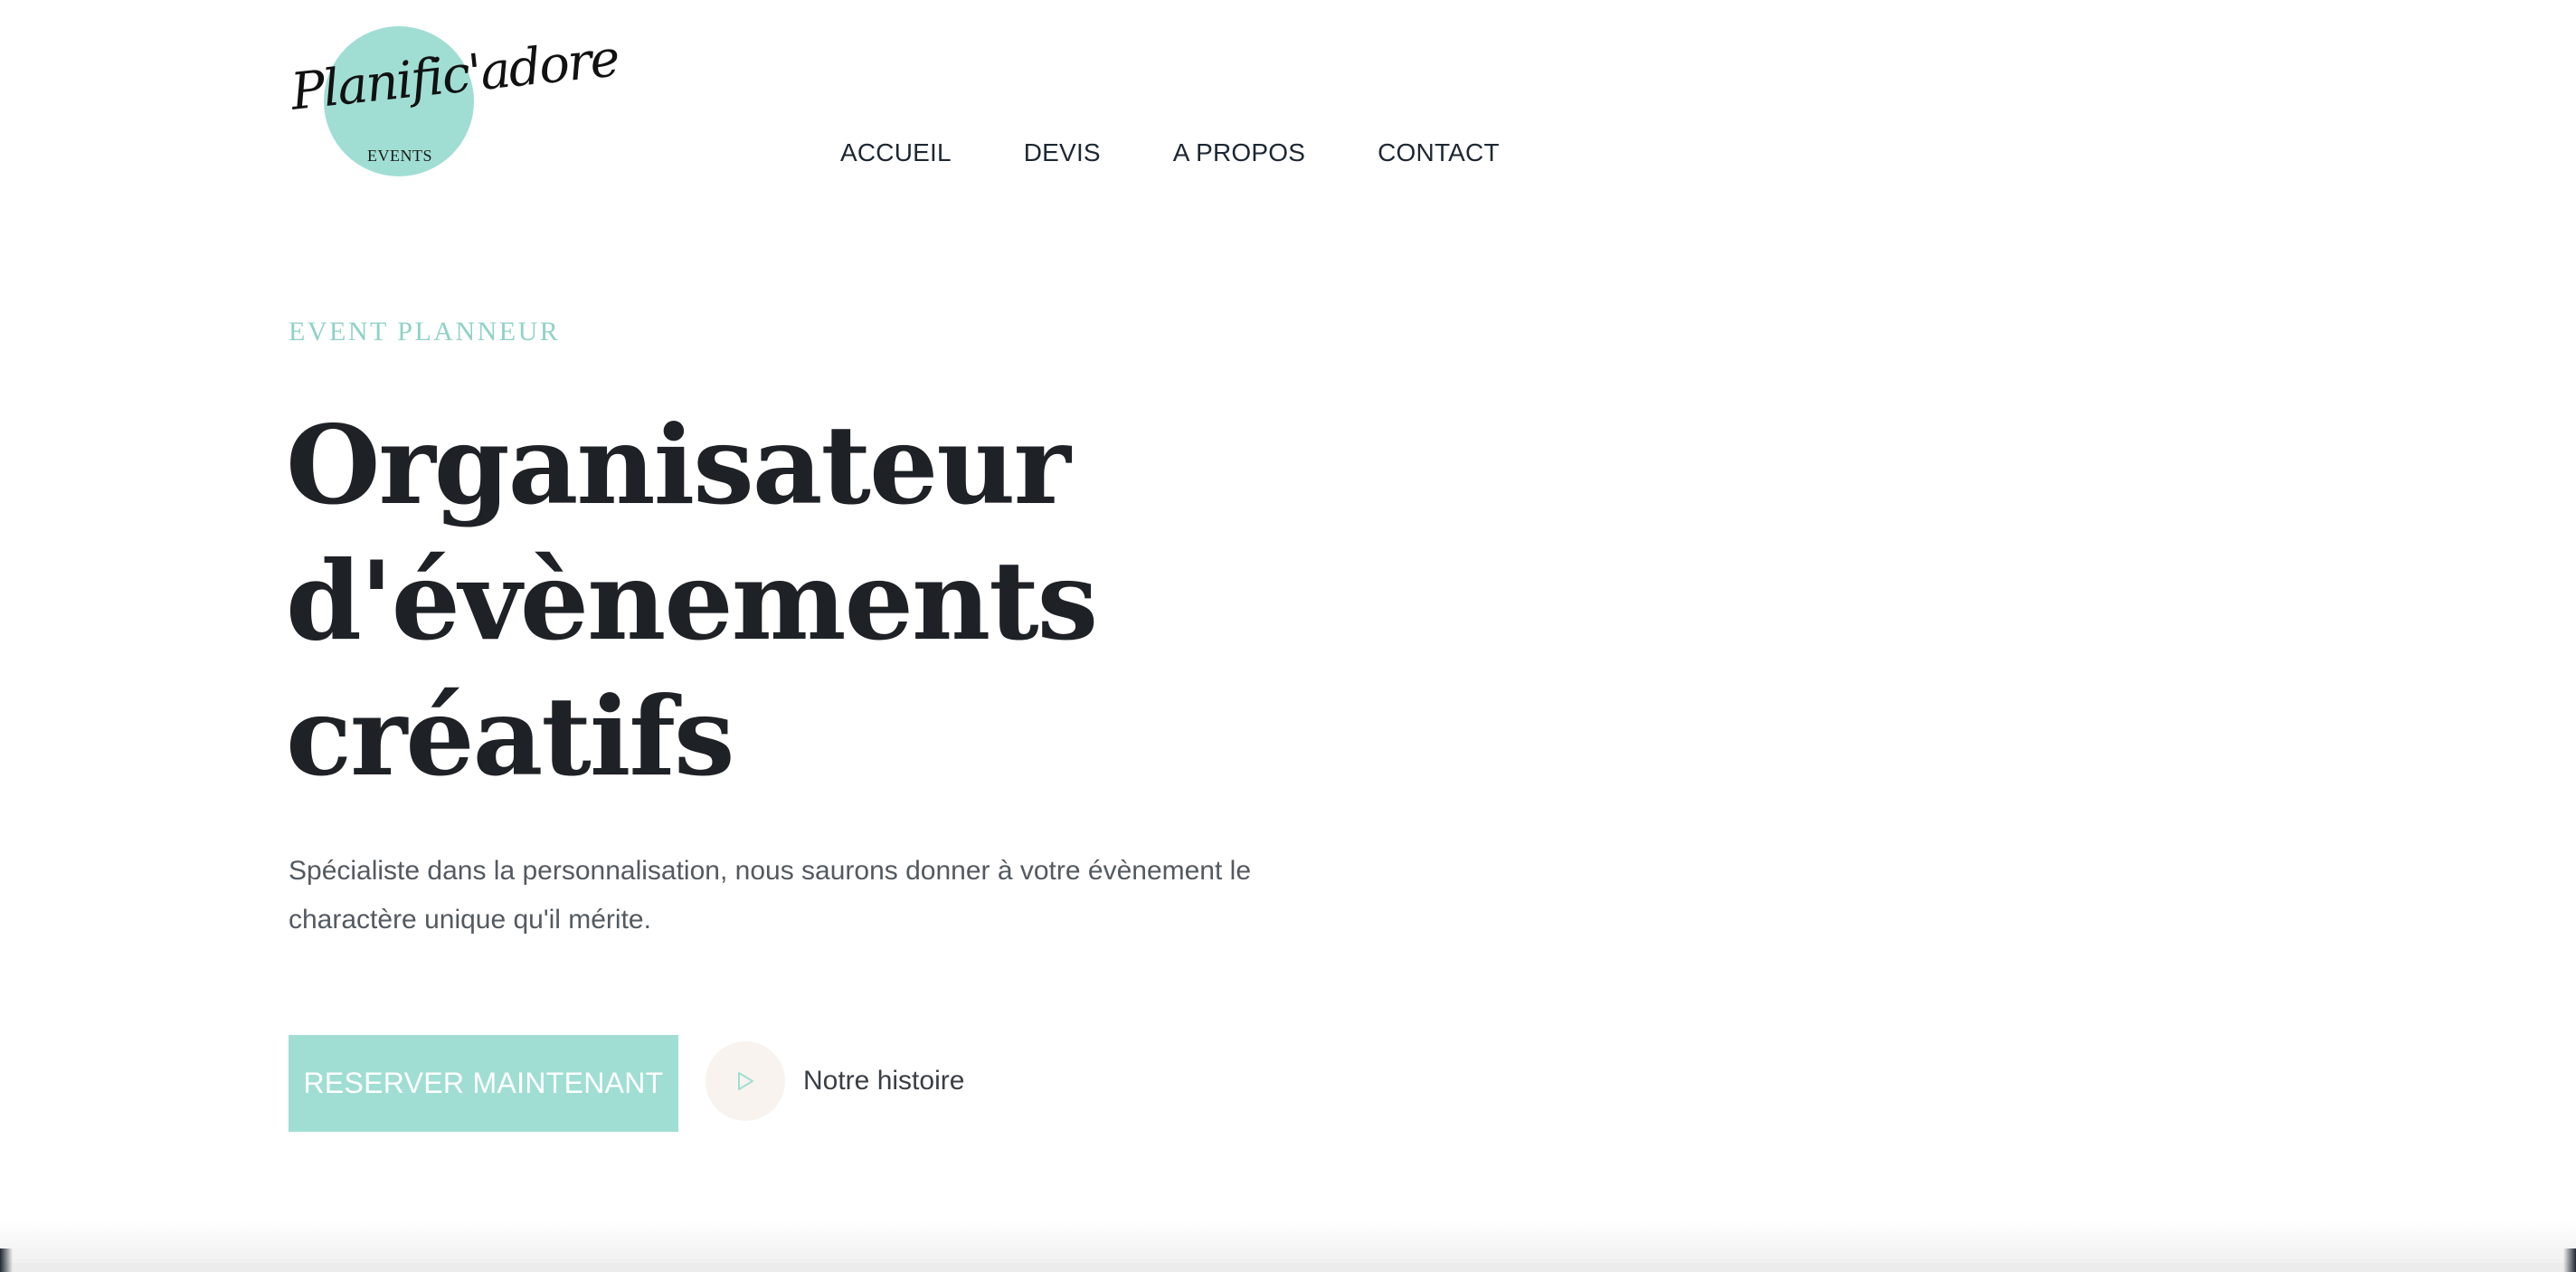  What do you see at coordinates (455, 103) in the screenshot?
I see `brand-logo: Planific'adore EVENTS` at bounding box center [455, 103].